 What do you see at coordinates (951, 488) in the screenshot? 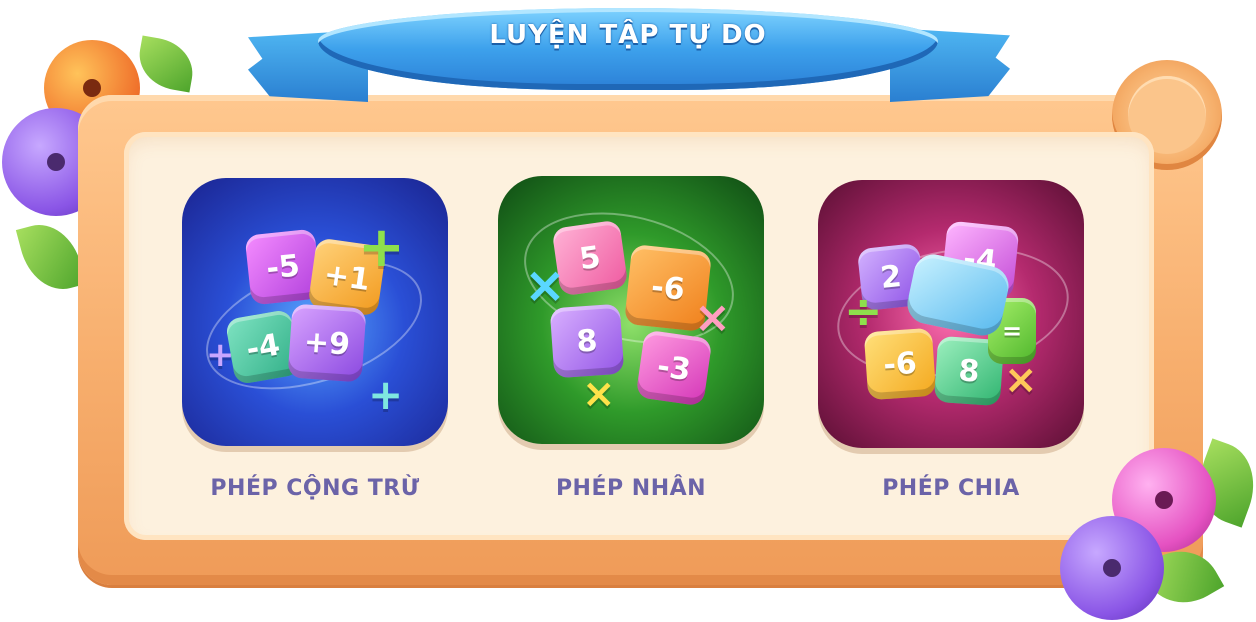
I see `card-label: PHÉP CHIA` at bounding box center [951, 488].